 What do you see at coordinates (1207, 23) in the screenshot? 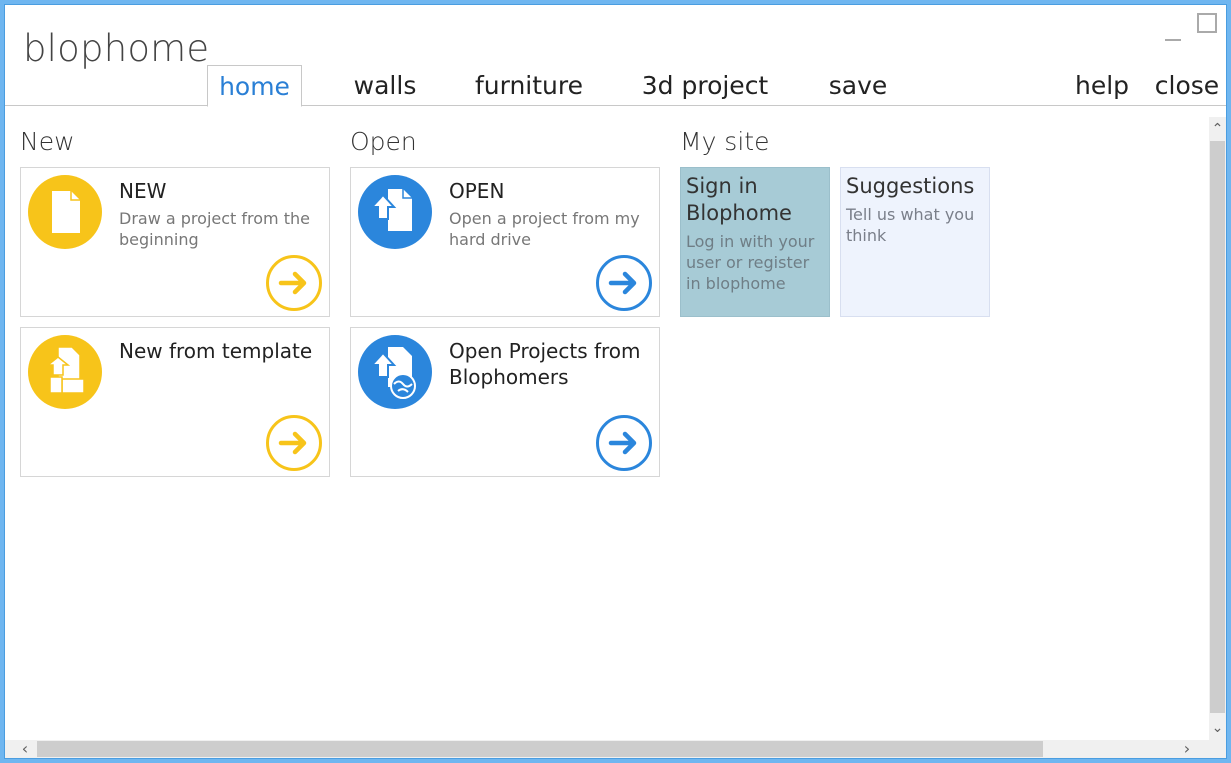
I see `maximize-button` at bounding box center [1207, 23].